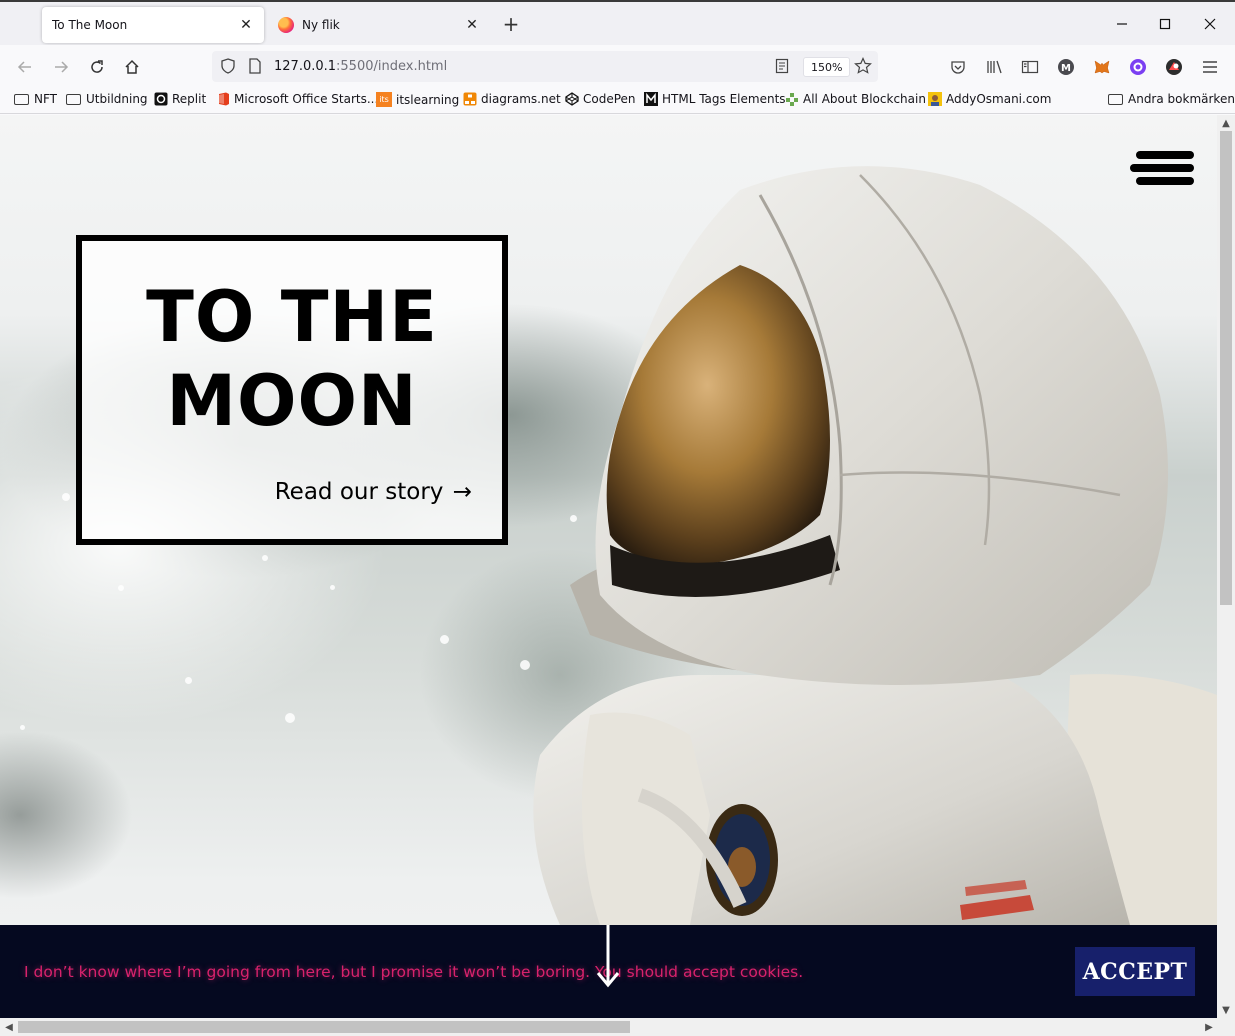  What do you see at coordinates (572, 99) in the screenshot?
I see `codepen-icon` at bounding box center [572, 99].